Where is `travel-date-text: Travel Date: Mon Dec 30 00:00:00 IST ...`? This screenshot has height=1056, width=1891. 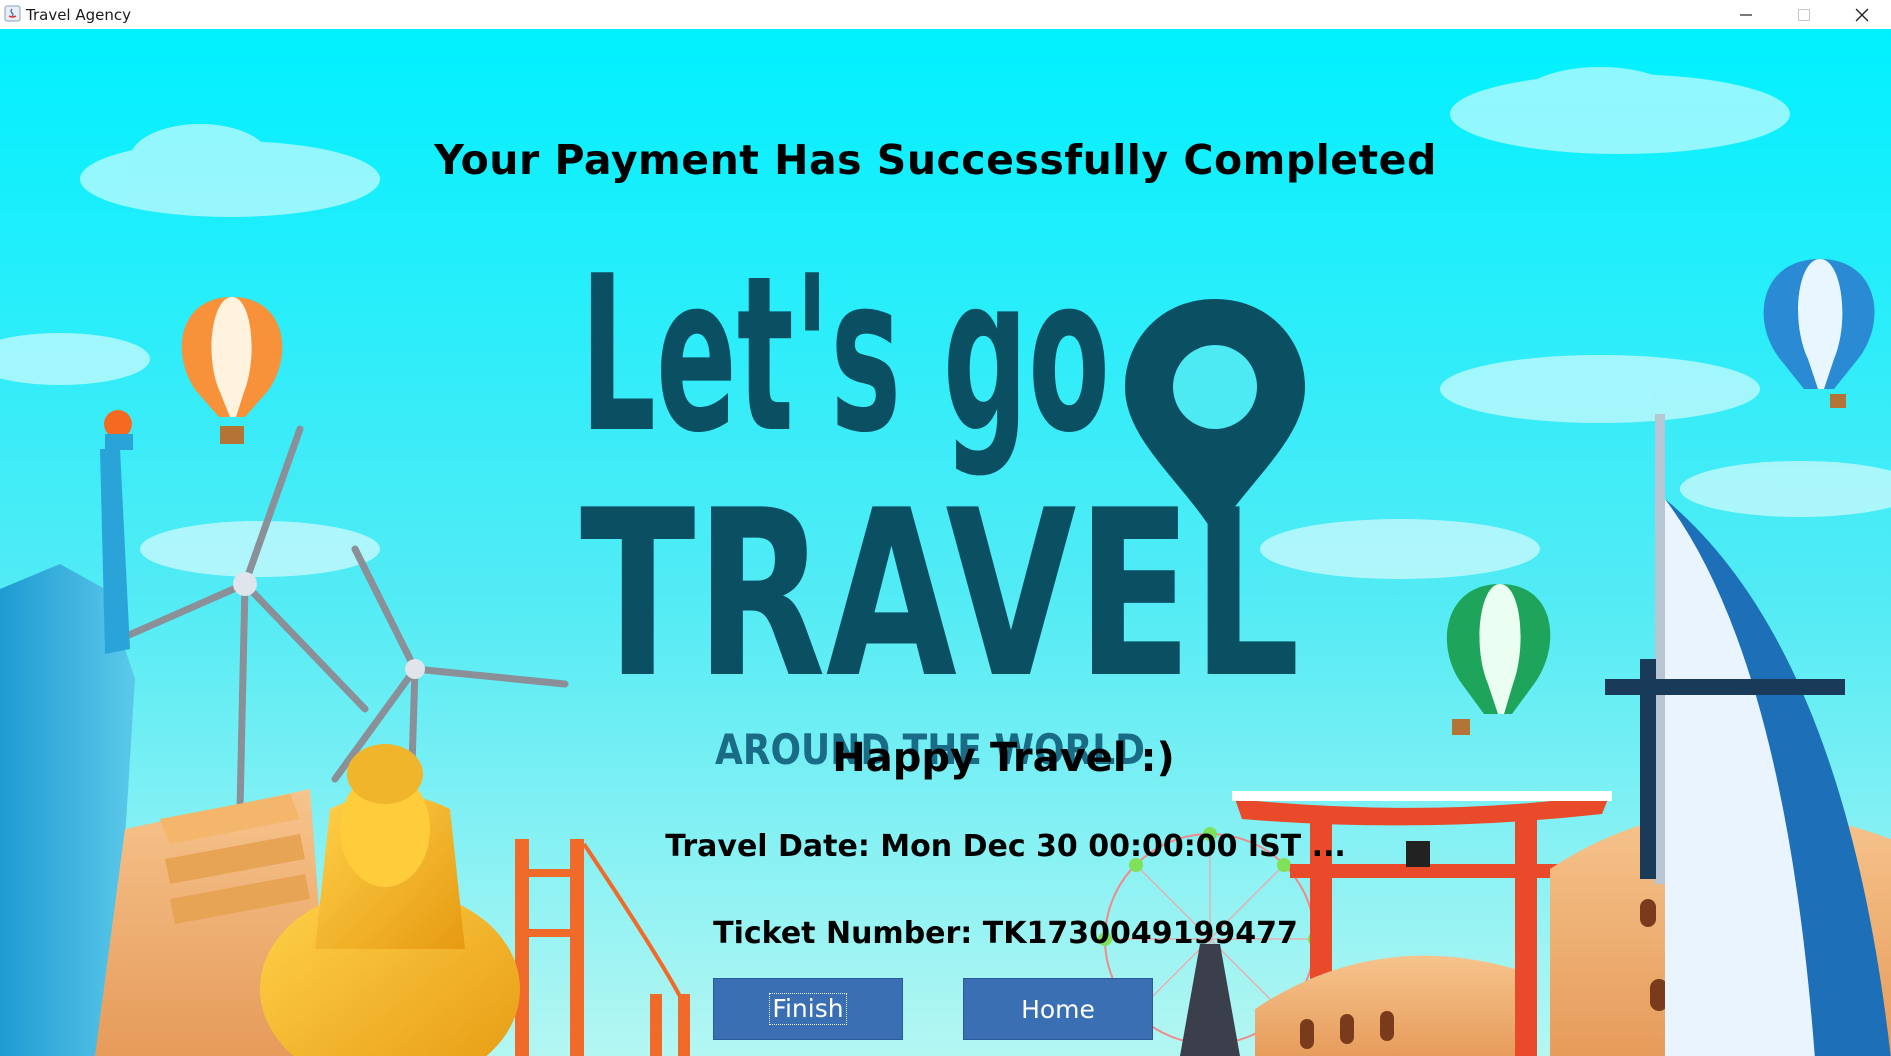 travel-date-text: Travel Date: Mon Dec 30 00:00:00 IST ... is located at coordinates (1005, 846).